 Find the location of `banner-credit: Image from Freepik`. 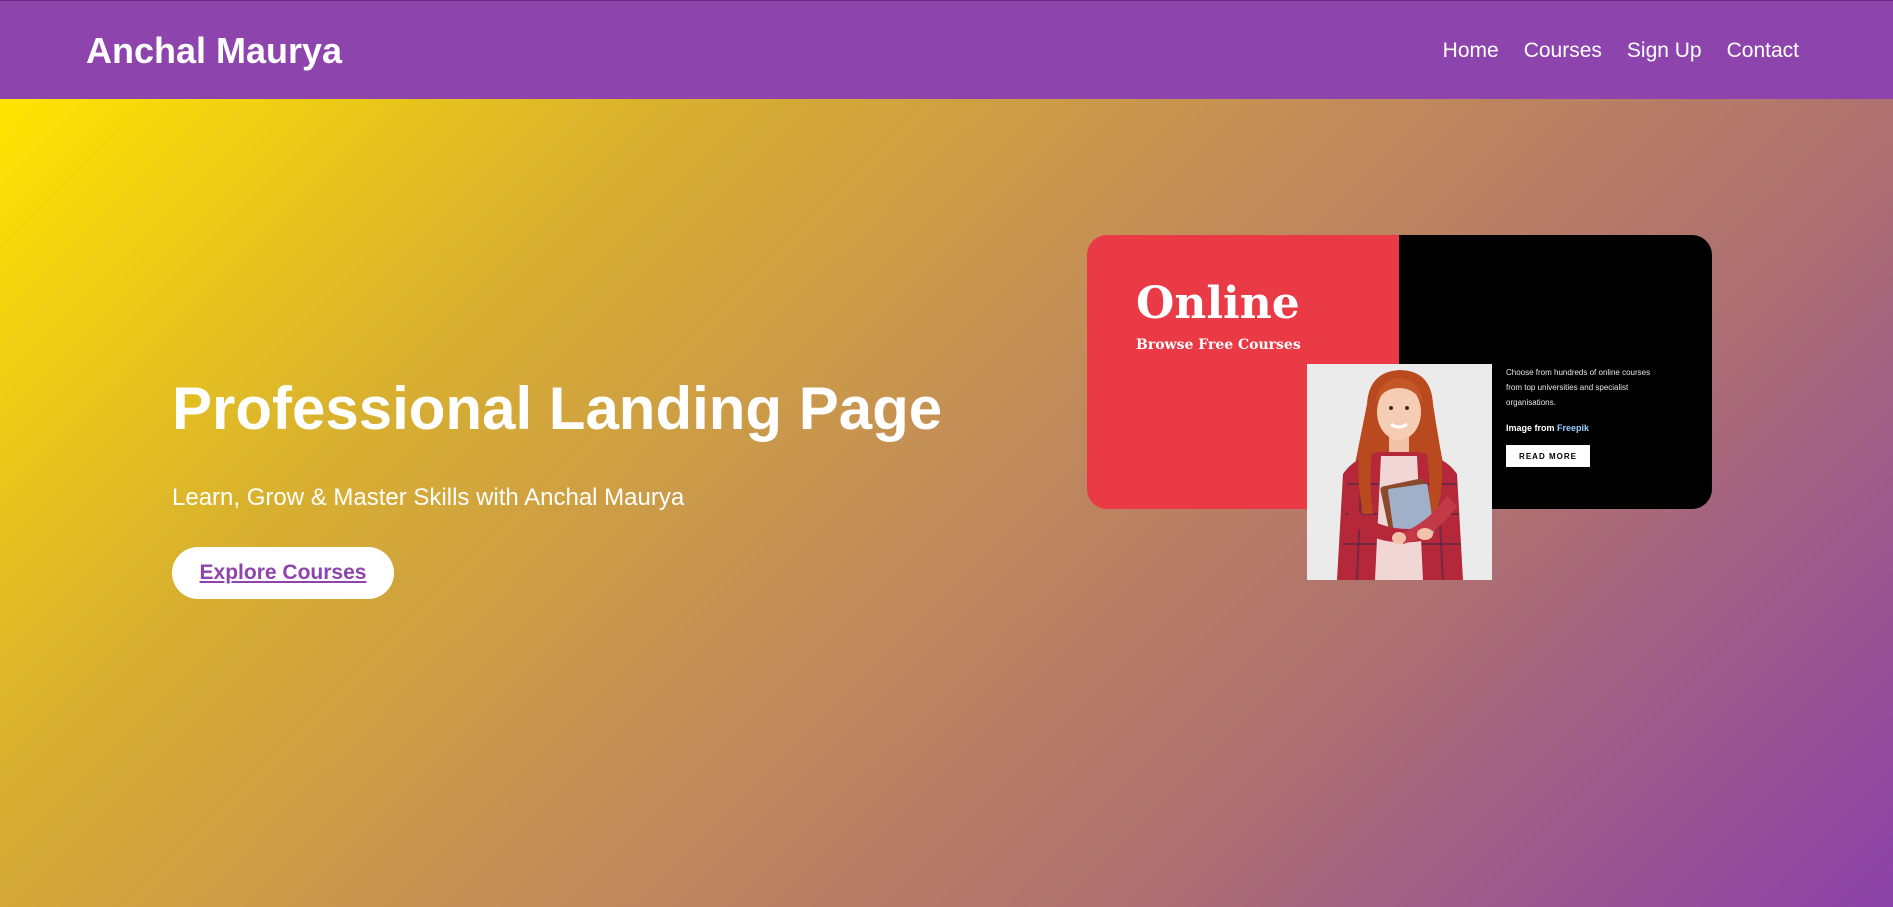

banner-credit: Image from Freepik is located at coordinates (1547, 428).